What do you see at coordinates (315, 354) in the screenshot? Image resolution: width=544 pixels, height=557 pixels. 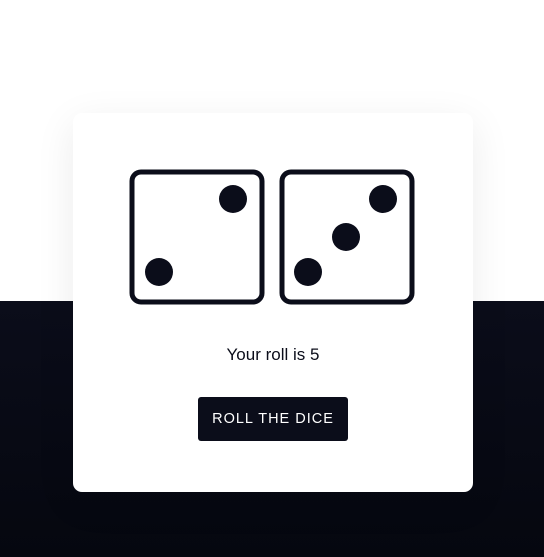 I see `roll-result-total: 5` at bounding box center [315, 354].